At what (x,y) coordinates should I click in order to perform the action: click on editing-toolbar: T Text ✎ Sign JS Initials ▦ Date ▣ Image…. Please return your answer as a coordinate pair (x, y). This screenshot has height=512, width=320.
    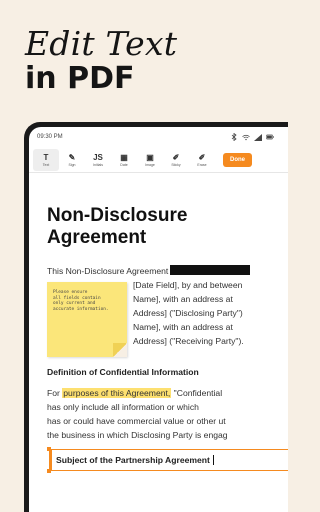
    Looking at the image, I should click on (158, 160).